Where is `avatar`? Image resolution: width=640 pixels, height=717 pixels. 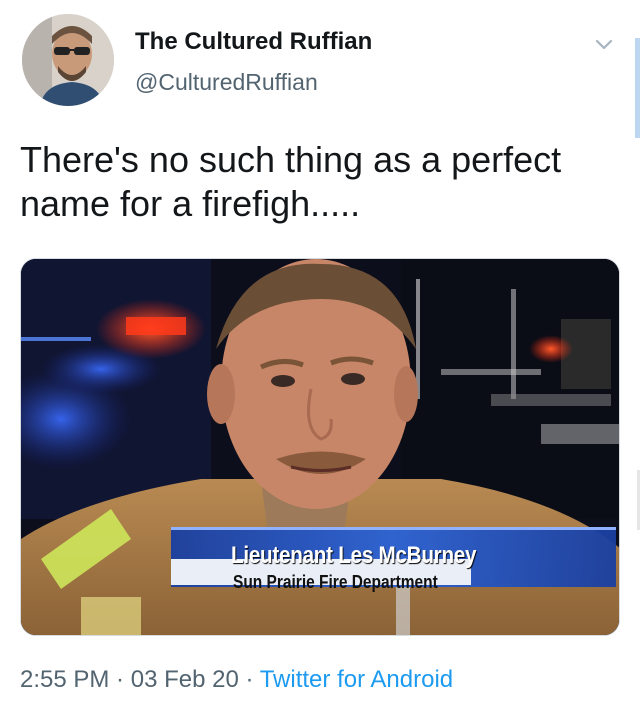
avatar is located at coordinates (68, 60).